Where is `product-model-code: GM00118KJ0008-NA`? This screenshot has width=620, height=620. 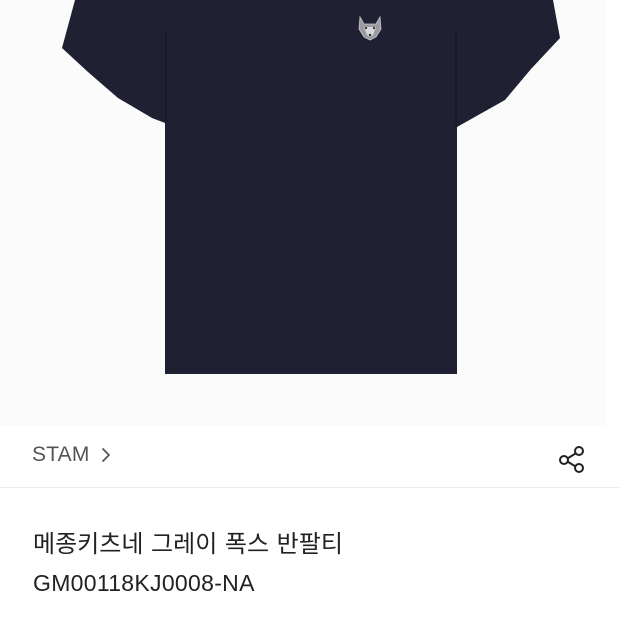
product-model-code: GM00118KJ0008-NA is located at coordinates (144, 583).